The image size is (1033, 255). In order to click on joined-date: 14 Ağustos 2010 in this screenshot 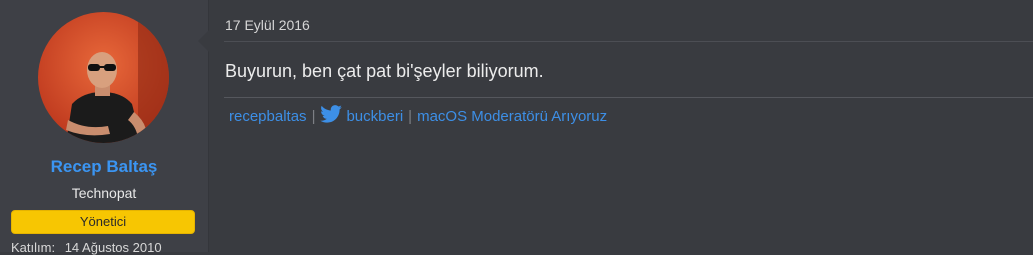, I will do `click(113, 247)`.